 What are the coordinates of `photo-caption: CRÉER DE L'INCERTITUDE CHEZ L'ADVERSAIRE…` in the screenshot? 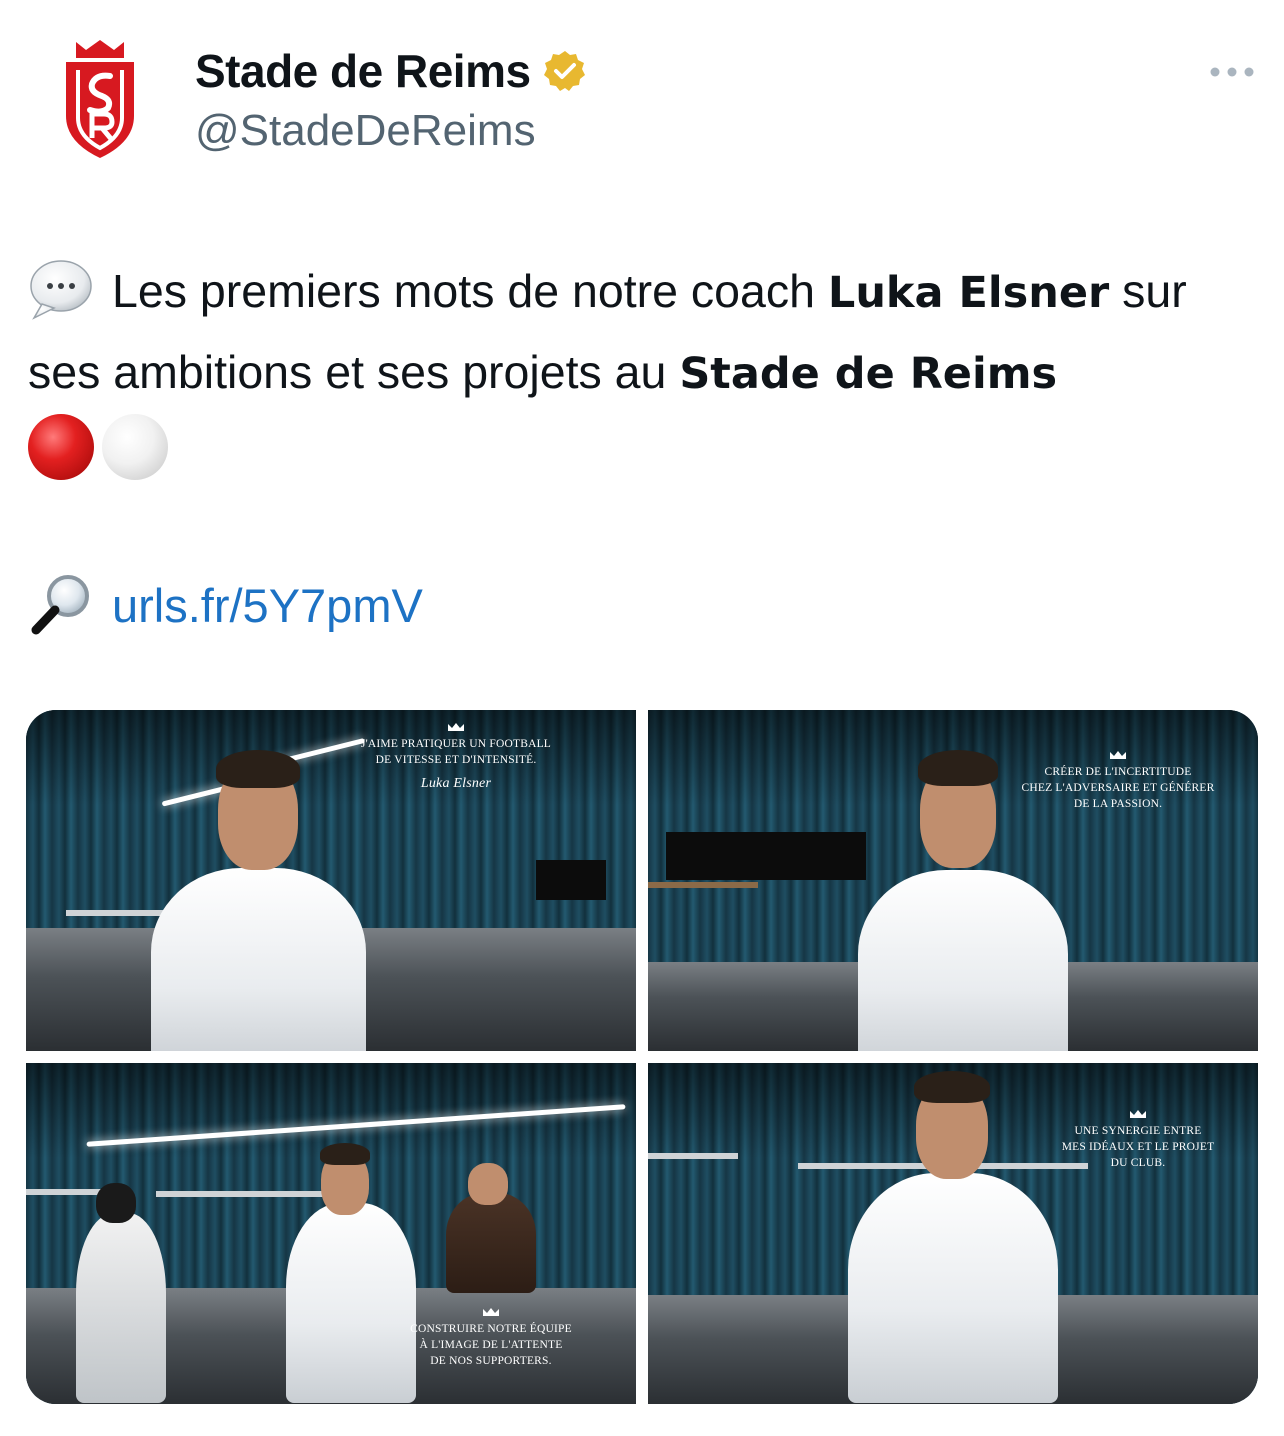 It's located at (1118, 781).